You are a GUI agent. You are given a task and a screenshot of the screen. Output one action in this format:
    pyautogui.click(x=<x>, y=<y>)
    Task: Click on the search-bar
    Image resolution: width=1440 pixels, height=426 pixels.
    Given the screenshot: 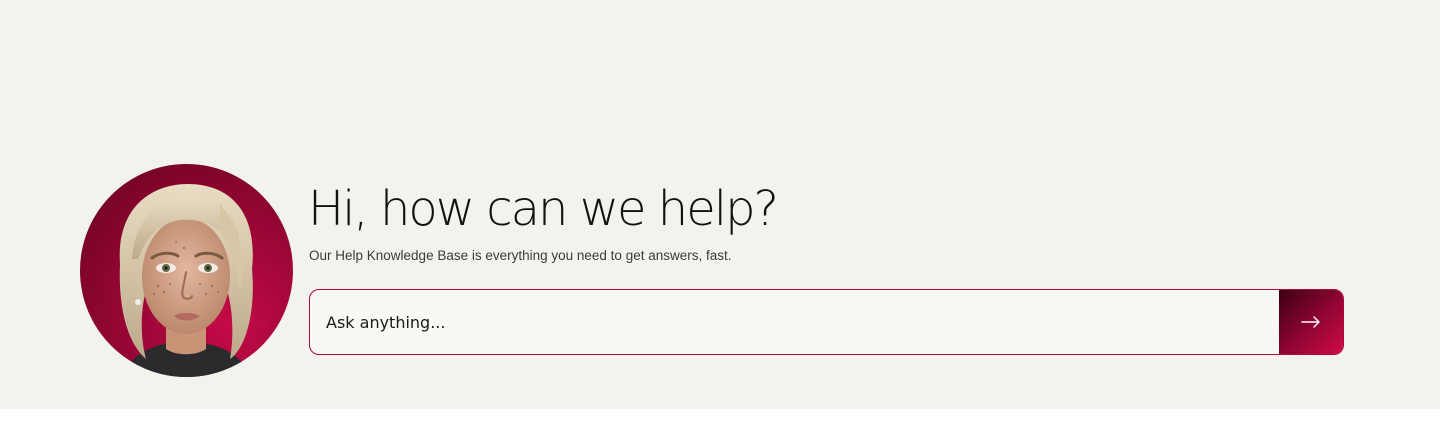 What is the action you would take?
    pyautogui.click(x=826, y=322)
    